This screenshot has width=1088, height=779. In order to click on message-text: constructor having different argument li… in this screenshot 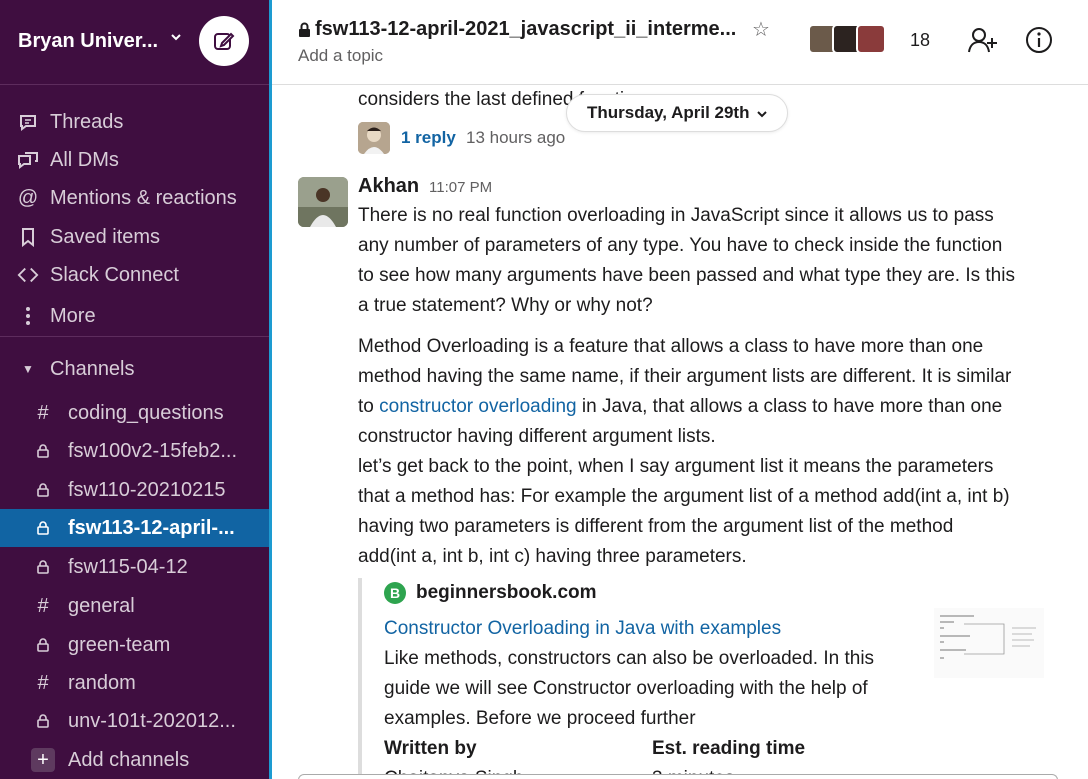, I will do `click(537, 436)`.